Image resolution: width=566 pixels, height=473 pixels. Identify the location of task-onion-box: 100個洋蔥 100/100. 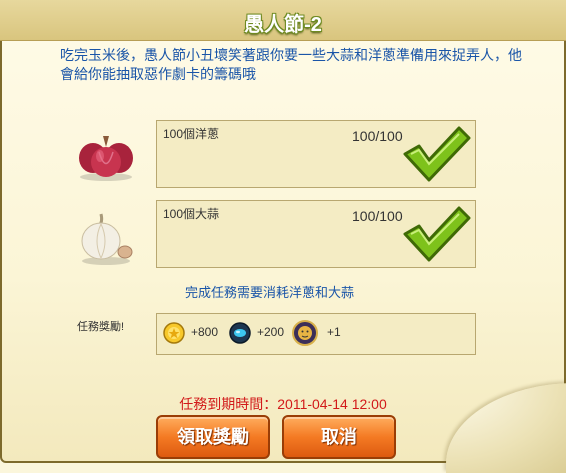
(316, 154).